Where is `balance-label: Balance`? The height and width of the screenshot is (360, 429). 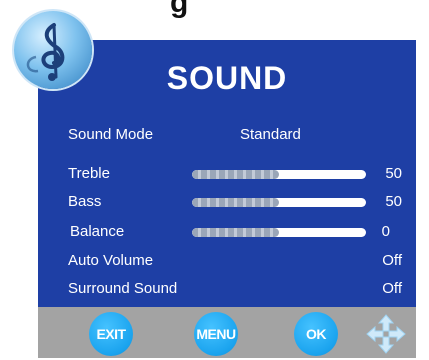
balance-label: Balance is located at coordinates (97, 231).